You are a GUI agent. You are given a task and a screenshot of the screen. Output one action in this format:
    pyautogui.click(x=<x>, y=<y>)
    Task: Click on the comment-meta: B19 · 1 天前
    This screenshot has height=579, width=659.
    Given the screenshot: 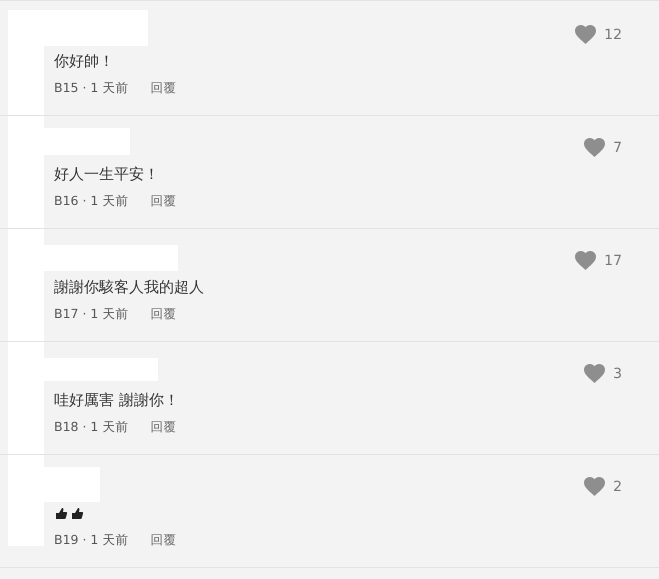 What is the action you would take?
    pyautogui.click(x=91, y=540)
    